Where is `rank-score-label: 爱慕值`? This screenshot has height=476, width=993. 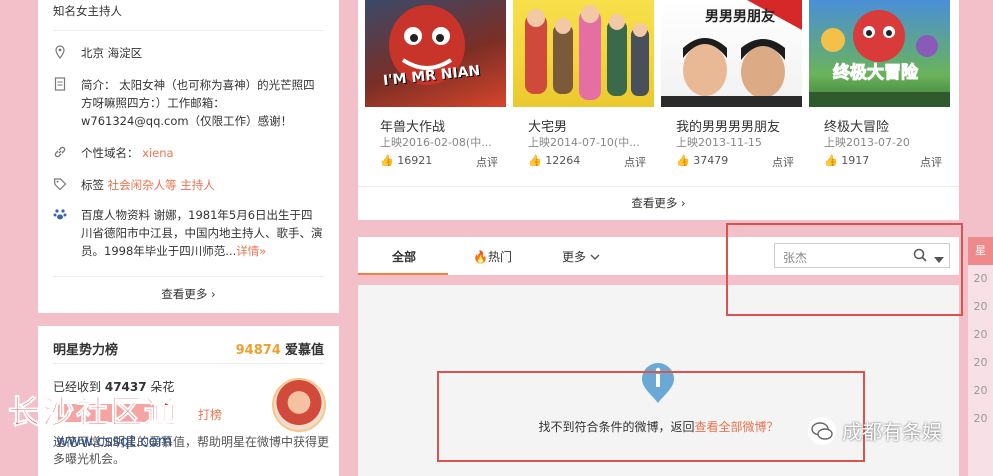
rank-score-label: 爱慕值 is located at coordinates (304, 350).